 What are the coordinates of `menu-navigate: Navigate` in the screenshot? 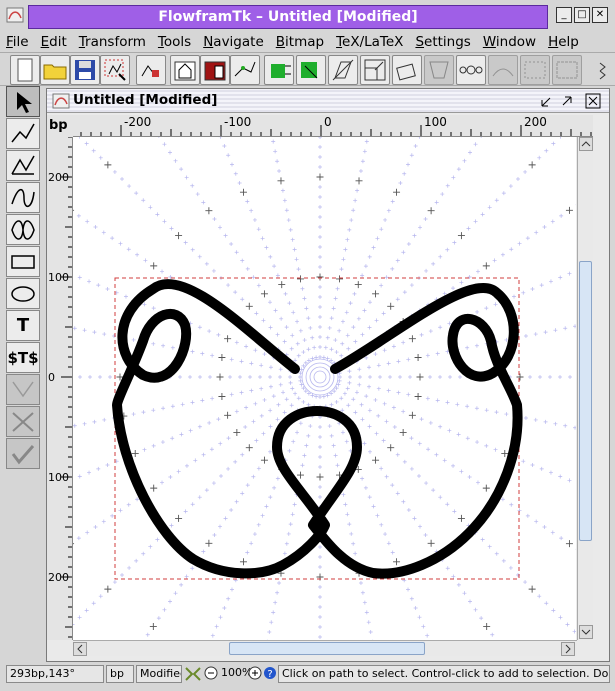 It's located at (233, 42).